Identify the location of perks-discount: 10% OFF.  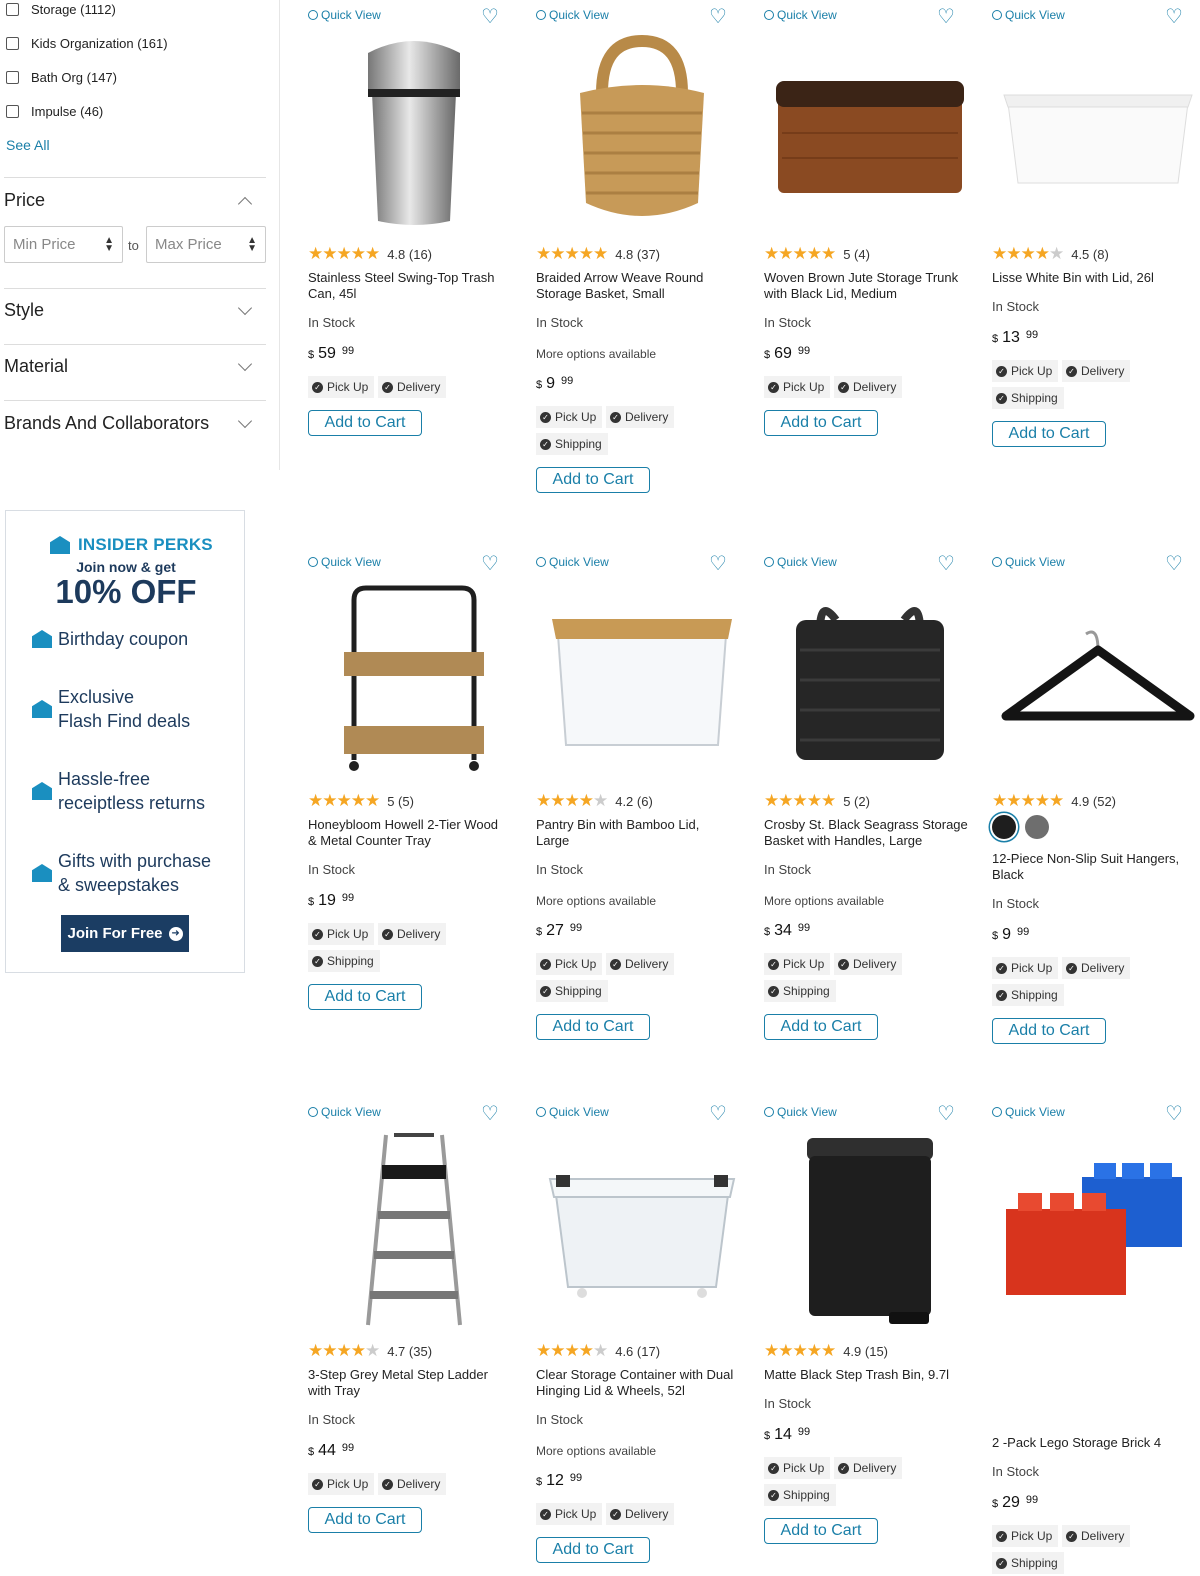
(126, 591).